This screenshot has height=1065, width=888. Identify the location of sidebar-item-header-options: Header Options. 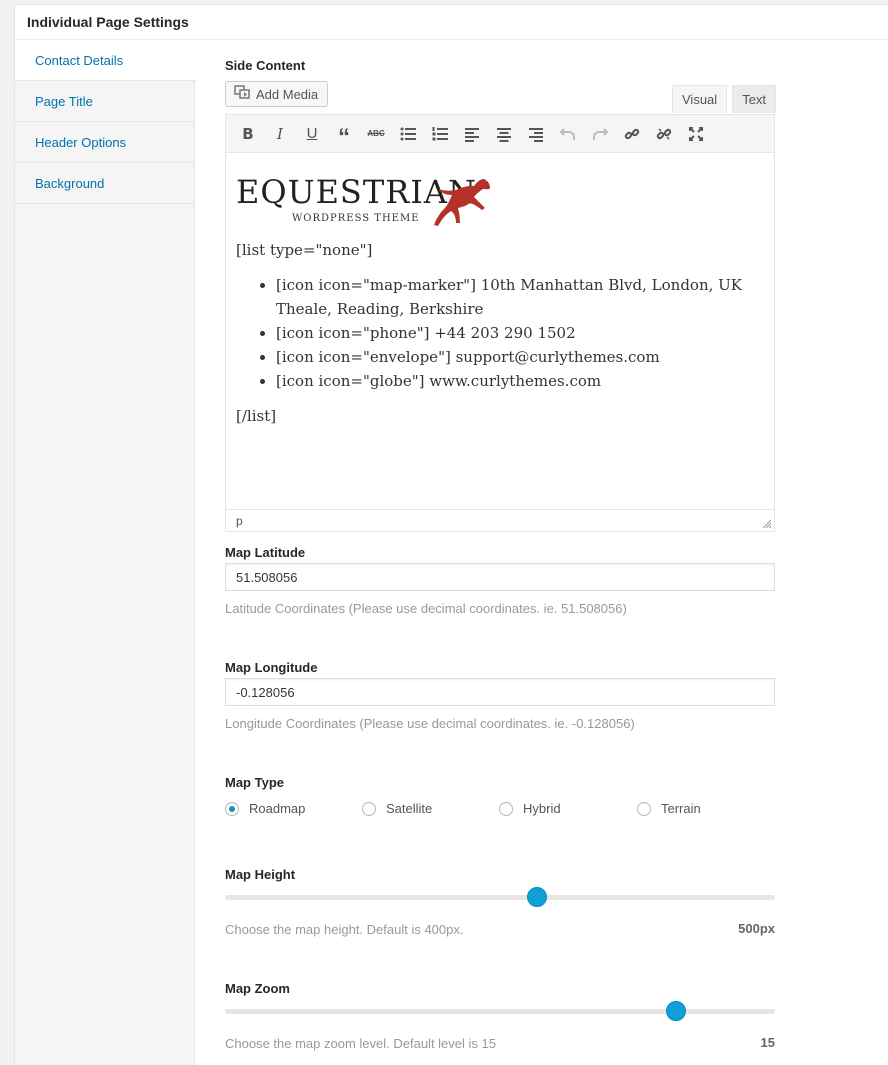
(104, 142).